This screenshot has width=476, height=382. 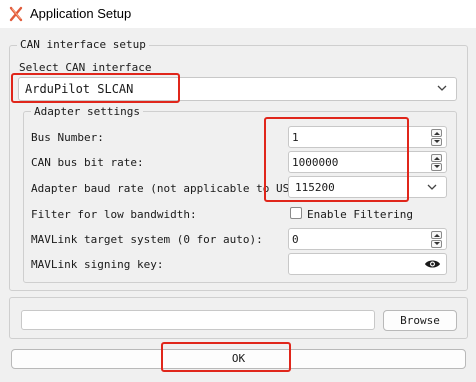 What do you see at coordinates (296, 213) in the screenshot?
I see `enable-filtering-checkbox` at bounding box center [296, 213].